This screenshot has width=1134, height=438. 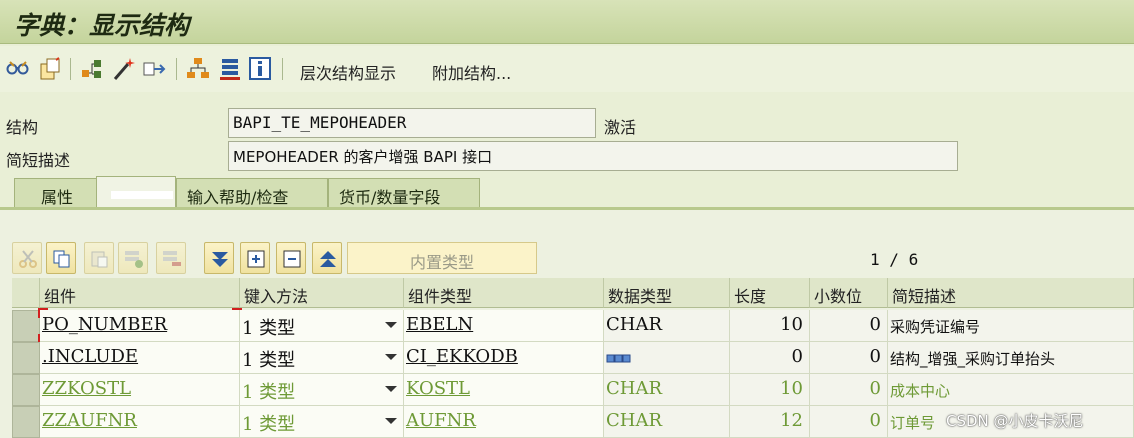 What do you see at coordinates (894, 259) in the screenshot?
I see `page-indicator: 1 / 6` at bounding box center [894, 259].